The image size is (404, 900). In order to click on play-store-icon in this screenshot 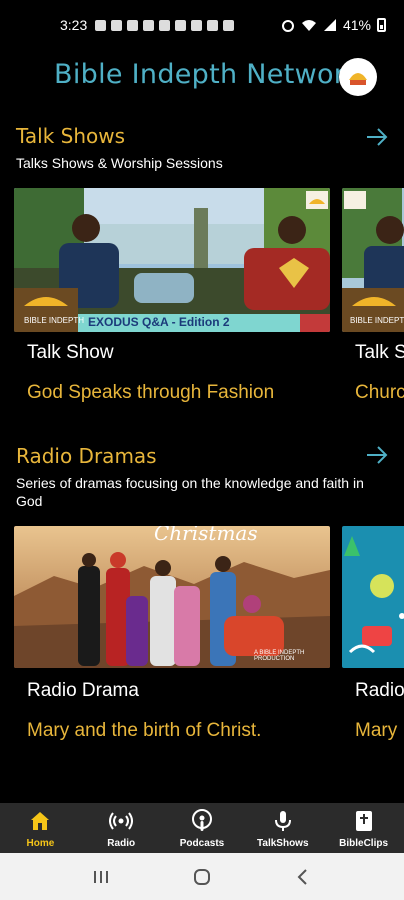, I will do `click(197, 25)`.